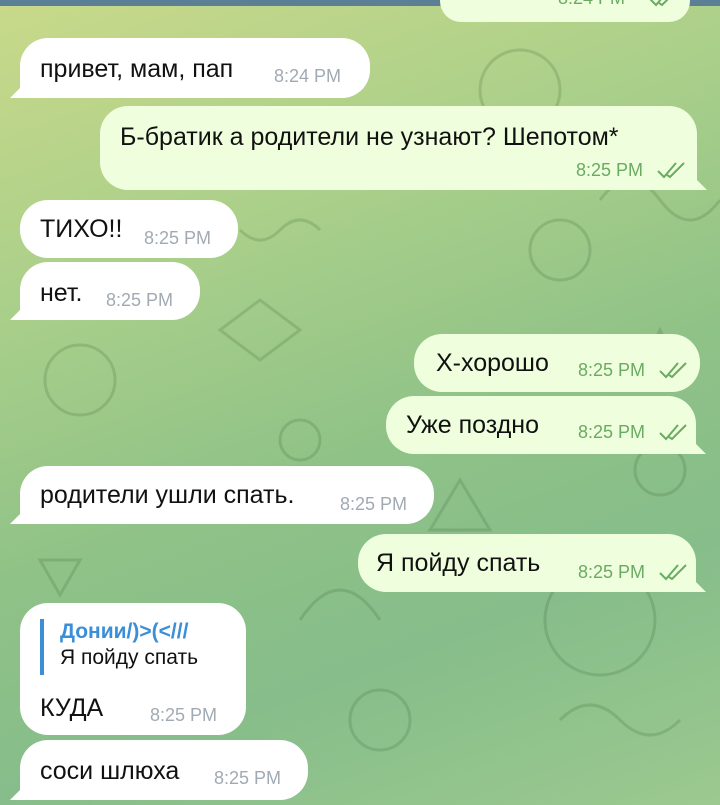  I want to click on incoming-message: нет. 8:25 PM, so click(105, 291).